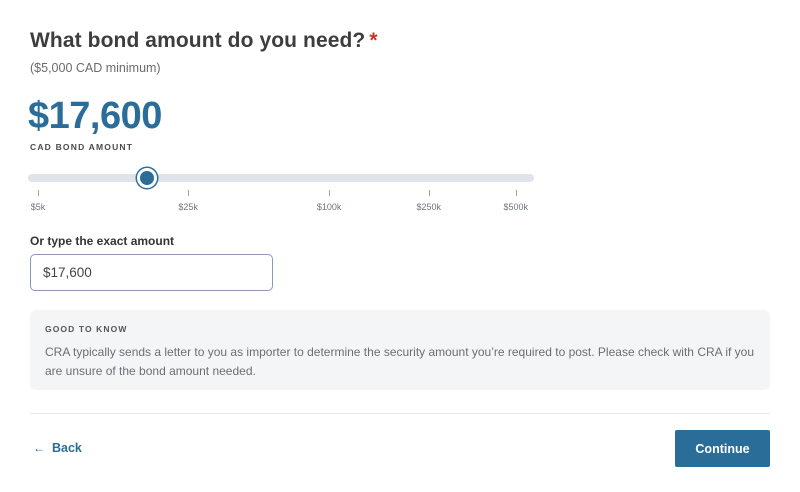  Describe the element at coordinates (95, 116) in the screenshot. I see `bond-amount-display: $17,600` at that location.